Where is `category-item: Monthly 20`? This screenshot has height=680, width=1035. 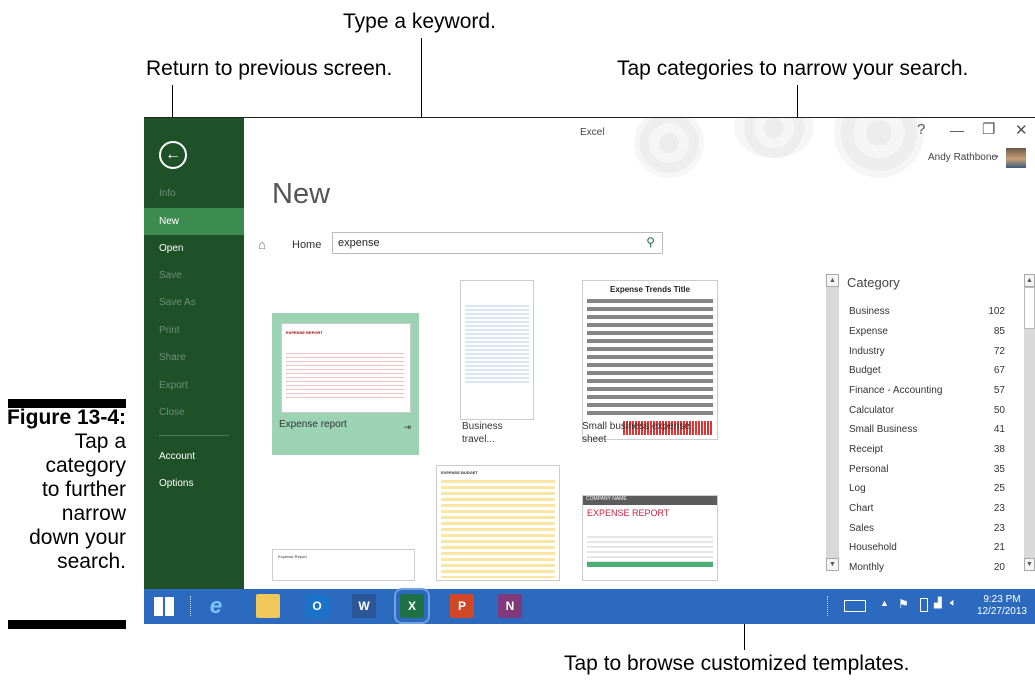 category-item: Monthly 20 is located at coordinates (937, 567).